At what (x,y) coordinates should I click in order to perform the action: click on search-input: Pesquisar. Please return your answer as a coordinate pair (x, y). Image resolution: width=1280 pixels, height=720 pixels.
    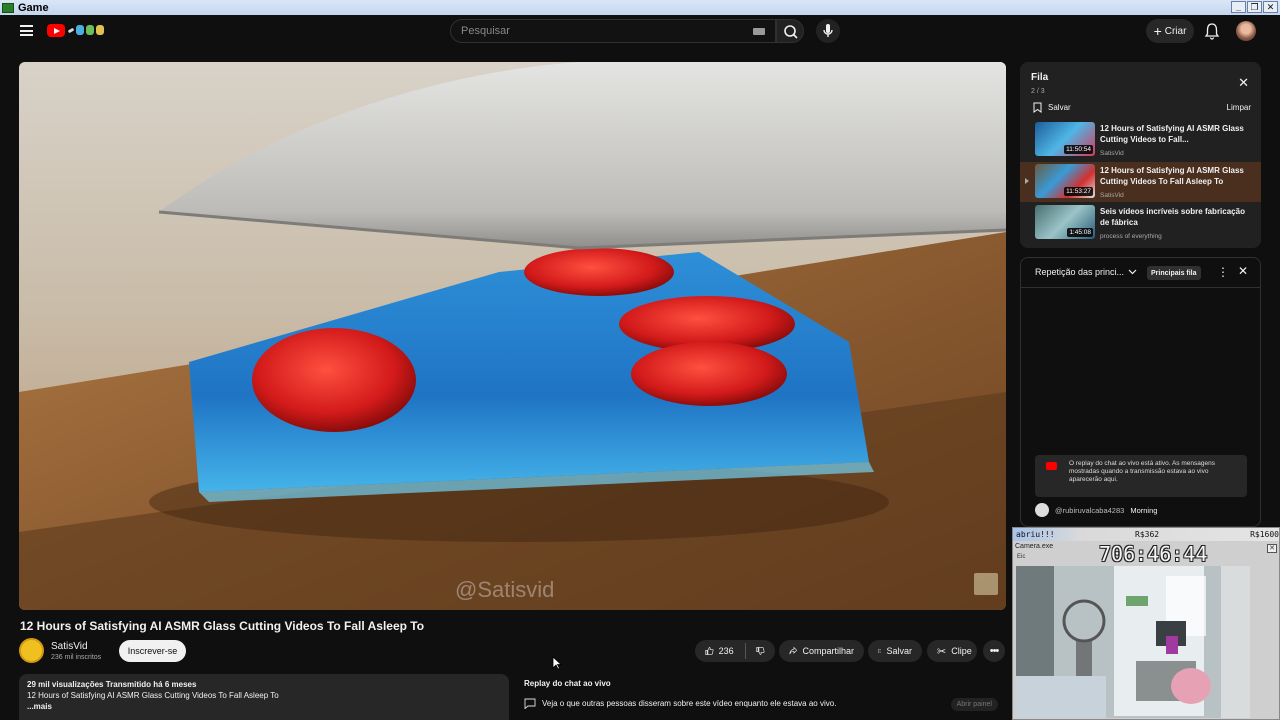
    Looking at the image, I should click on (613, 31).